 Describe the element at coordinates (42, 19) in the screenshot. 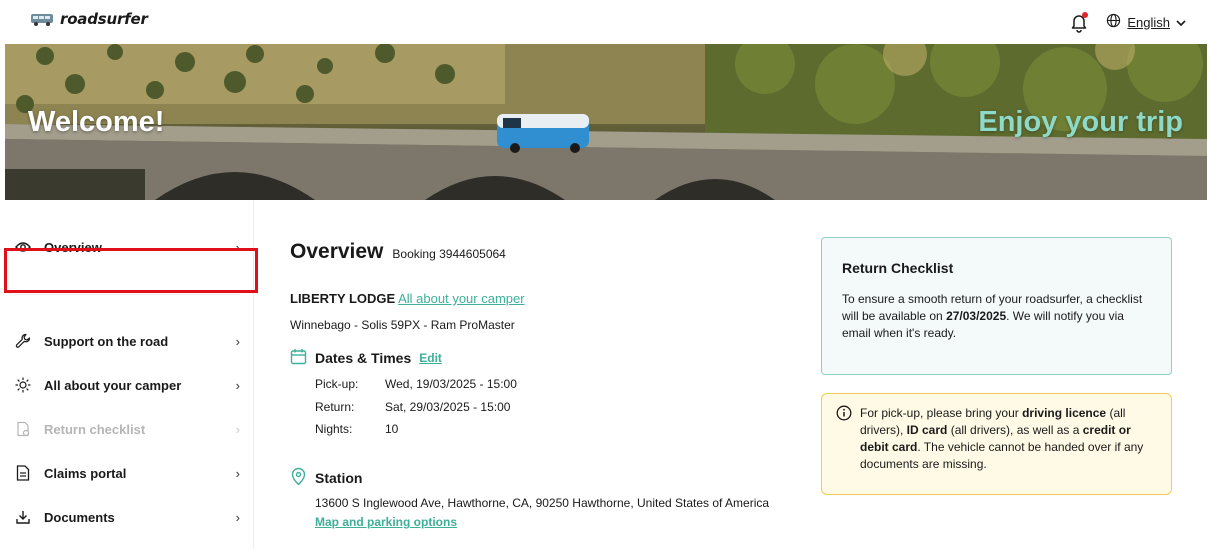

I see `van-logo-icon` at that location.